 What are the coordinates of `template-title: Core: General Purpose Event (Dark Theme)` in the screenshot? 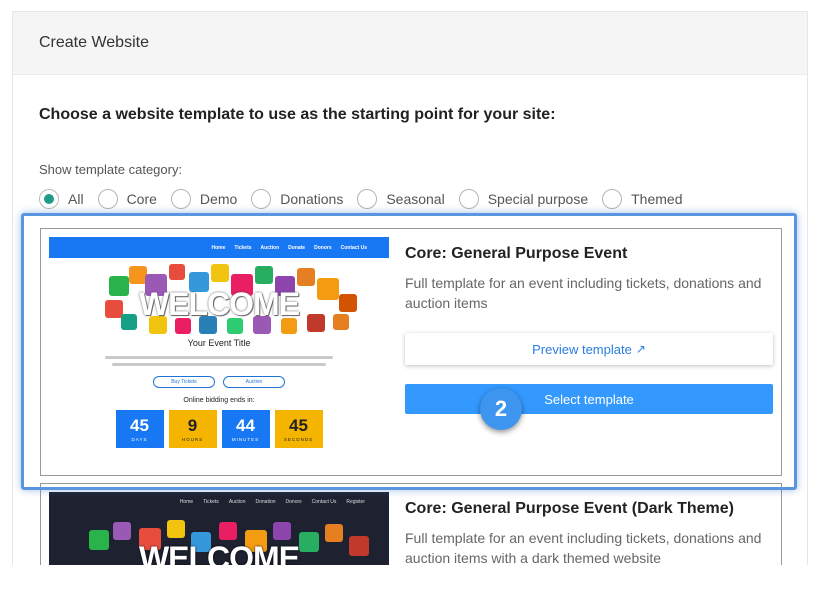 It's located at (569, 508).